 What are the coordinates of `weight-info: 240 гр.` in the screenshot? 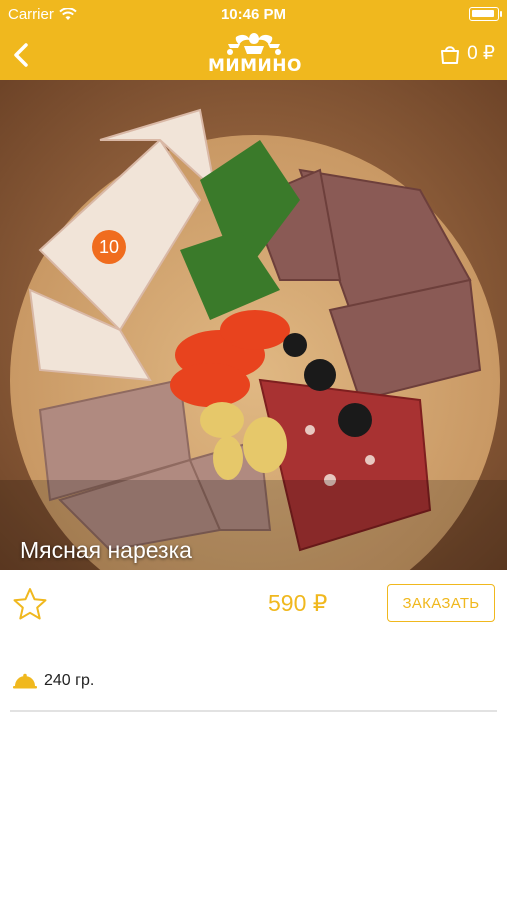 It's located at (53, 681).